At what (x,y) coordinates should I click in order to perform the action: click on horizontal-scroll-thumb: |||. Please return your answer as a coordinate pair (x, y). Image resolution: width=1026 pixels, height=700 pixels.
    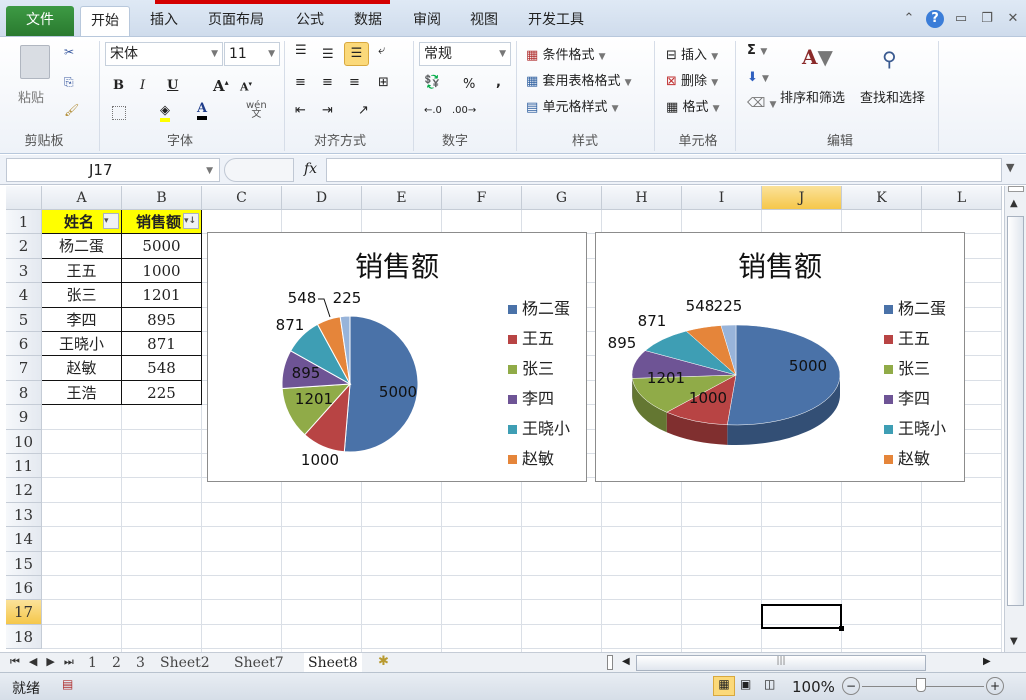
    Looking at the image, I should click on (781, 663).